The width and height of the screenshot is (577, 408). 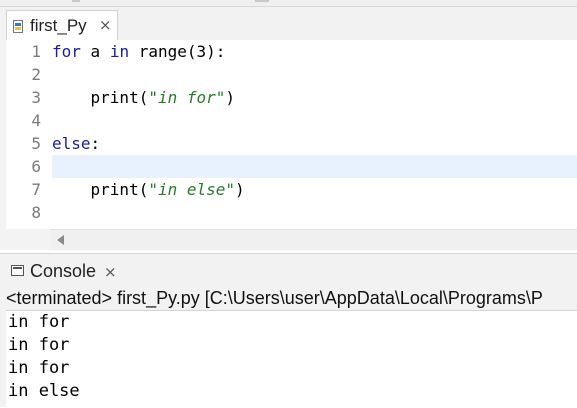 What do you see at coordinates (66, 51) in the screenshot?
I see `keyword-token: for` at bounding box center [66, 51].